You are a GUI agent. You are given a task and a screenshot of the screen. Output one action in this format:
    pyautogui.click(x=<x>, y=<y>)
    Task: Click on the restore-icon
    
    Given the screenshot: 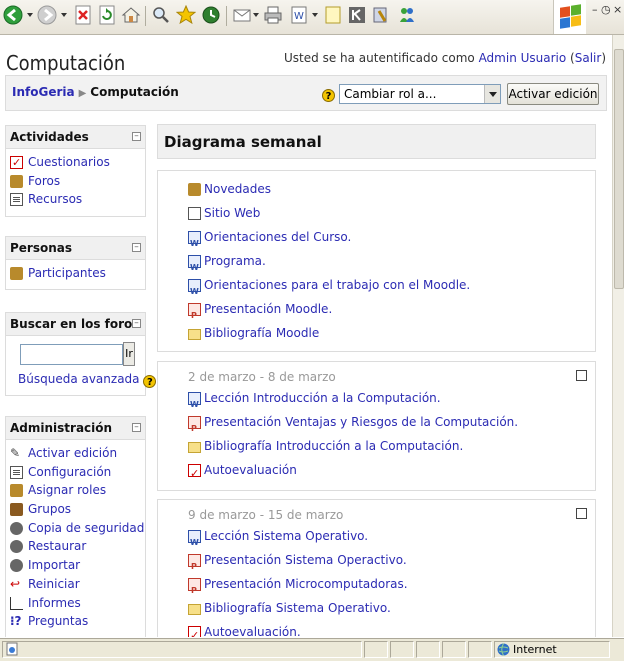 What is the action you would take?
    pyautogui.click(x=16, y=547)
    